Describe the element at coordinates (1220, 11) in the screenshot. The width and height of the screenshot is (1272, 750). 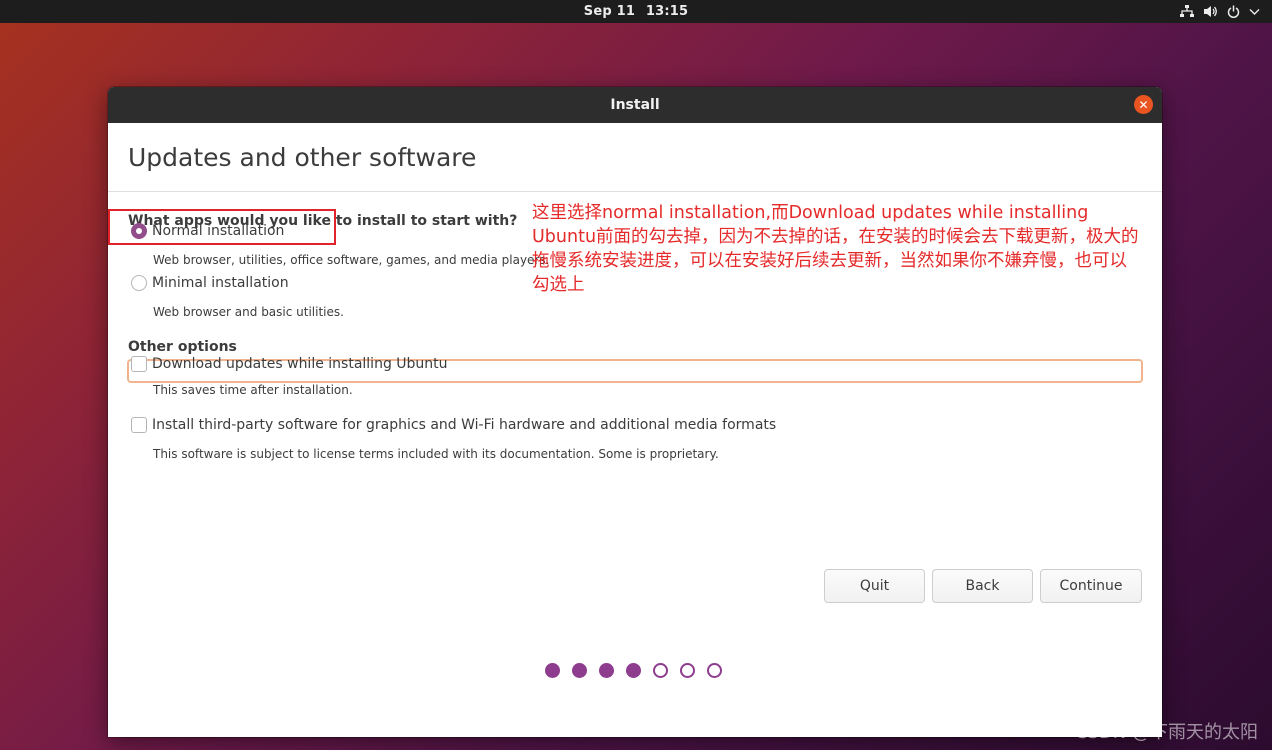
I see `system-tray` at that location.